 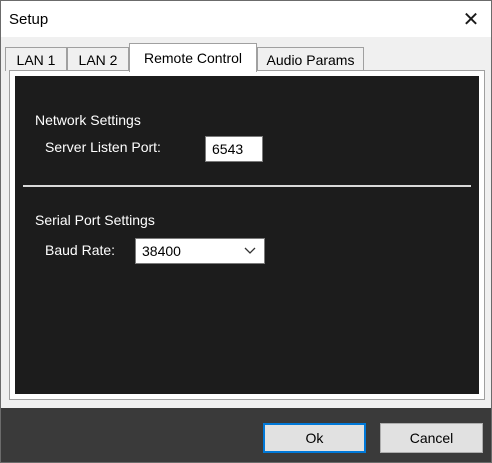 I want to click on close-icon: ✕, so click(x=471, y=19).